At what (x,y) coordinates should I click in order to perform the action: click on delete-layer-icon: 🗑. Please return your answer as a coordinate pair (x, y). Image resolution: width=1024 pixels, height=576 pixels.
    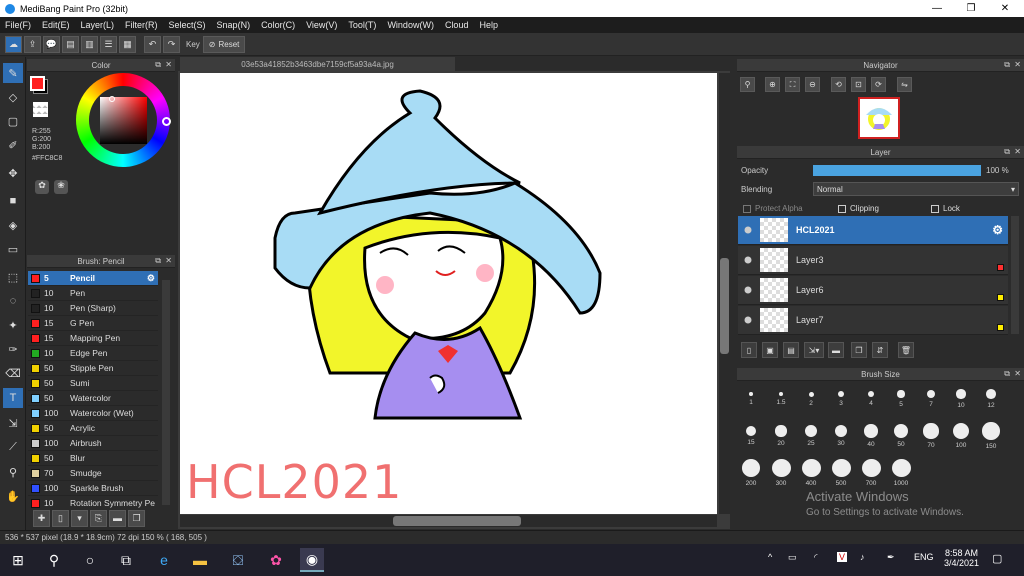
    Looking at the image, I should click on (906, 350).